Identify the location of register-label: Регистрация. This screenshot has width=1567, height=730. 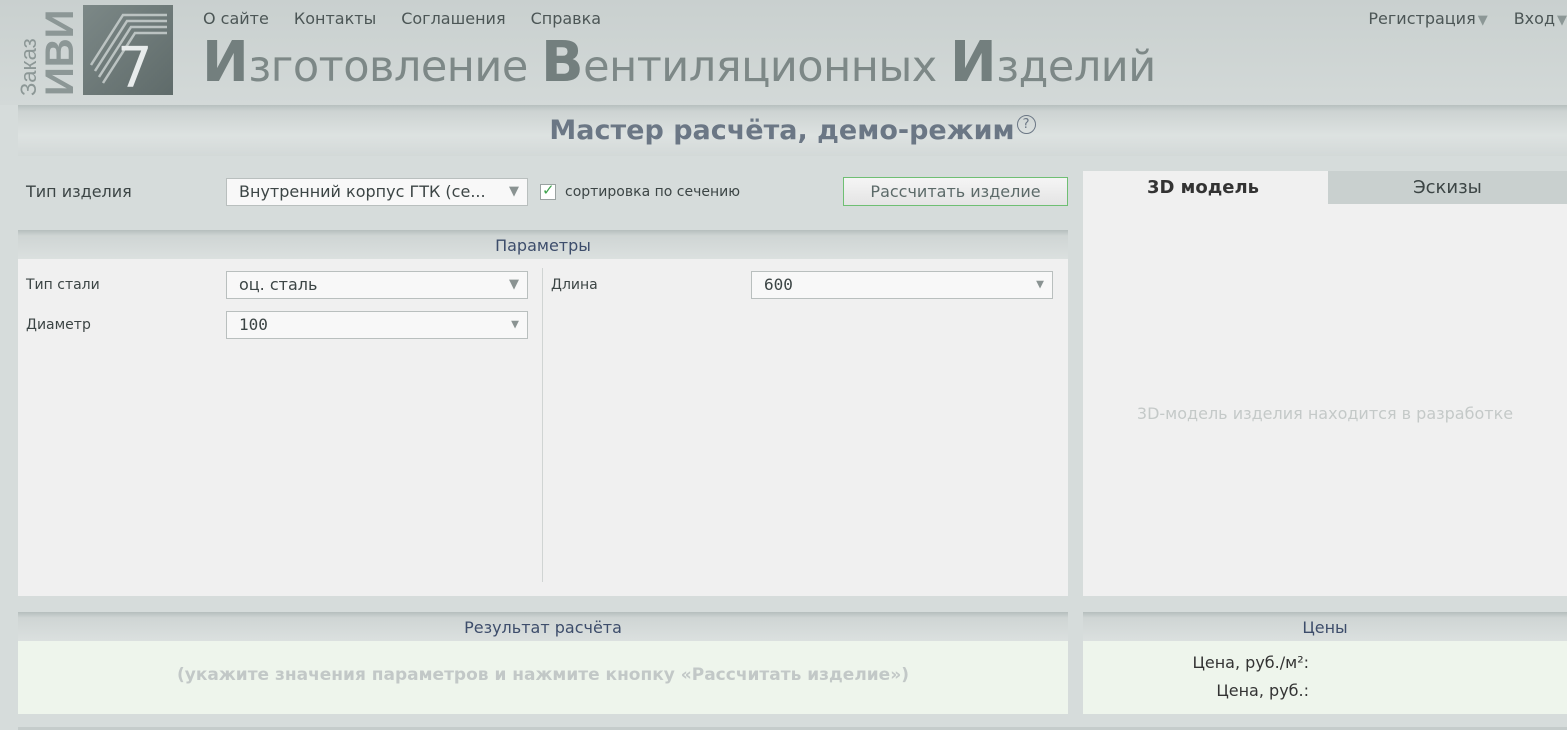
(1422, 18).